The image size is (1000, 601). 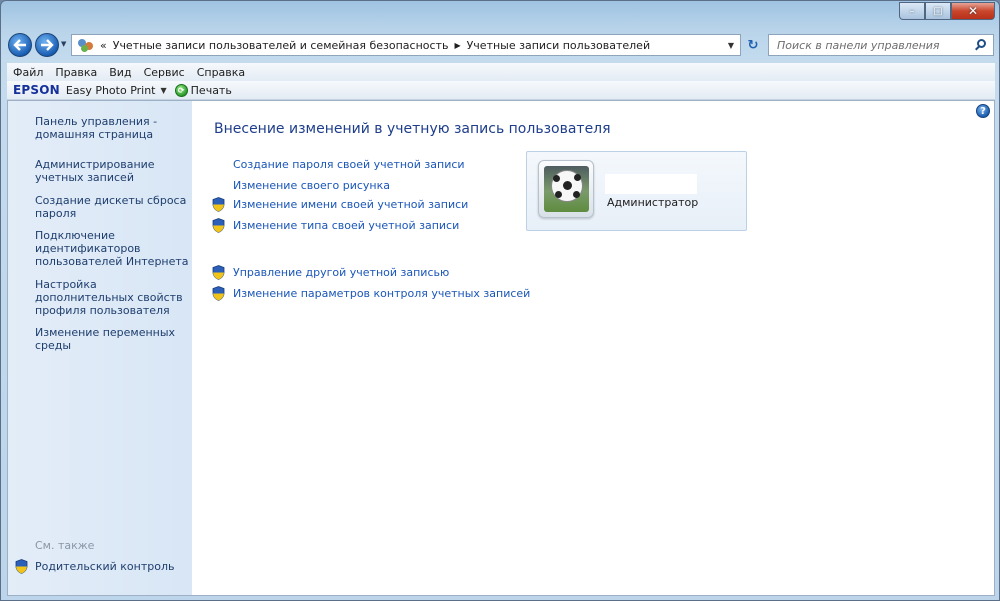 I want to click on task-change-picture: Изменение своего рисунка, so click(x=301, y=185).